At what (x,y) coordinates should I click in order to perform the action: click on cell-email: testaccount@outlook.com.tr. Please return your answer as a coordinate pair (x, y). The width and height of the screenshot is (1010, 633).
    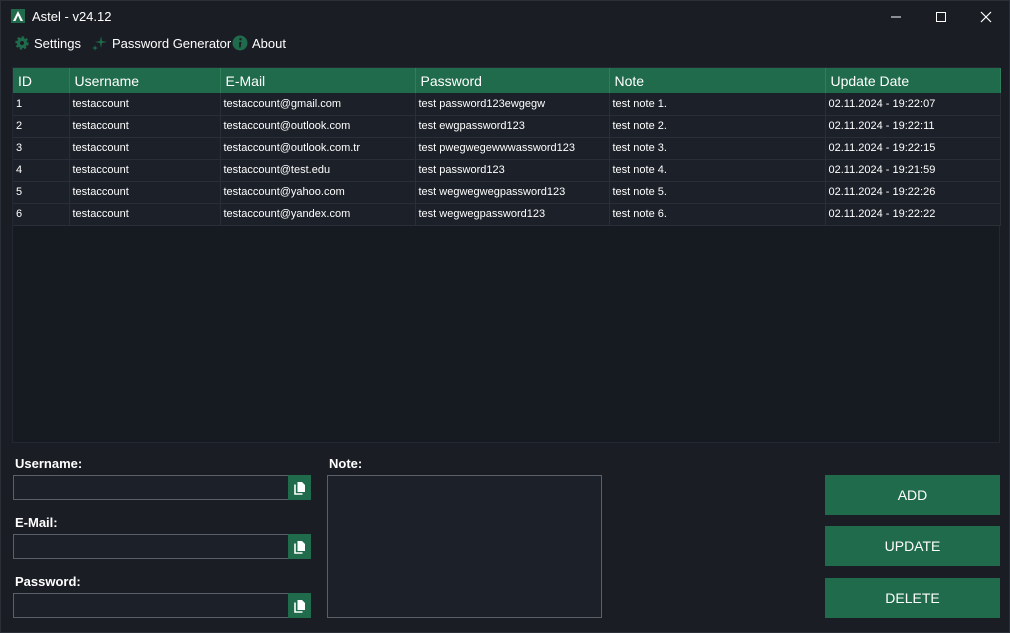
    Looking at the image, I should click on (318, 148).